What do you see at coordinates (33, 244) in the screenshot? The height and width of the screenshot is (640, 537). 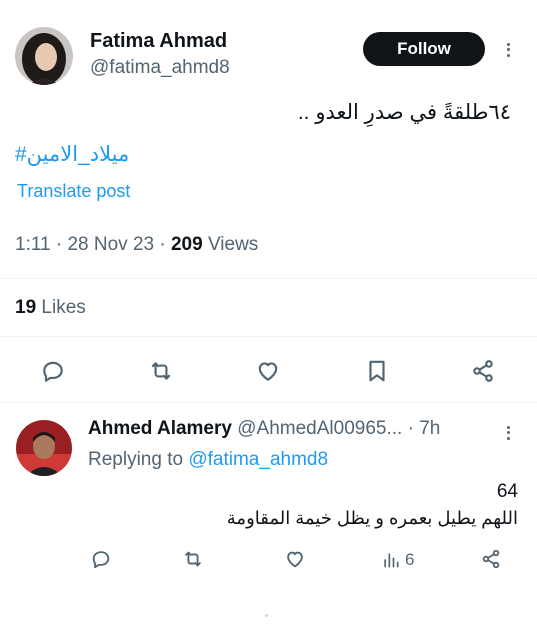 I see `post-time: 1:11` at bounding box center [33, 244].